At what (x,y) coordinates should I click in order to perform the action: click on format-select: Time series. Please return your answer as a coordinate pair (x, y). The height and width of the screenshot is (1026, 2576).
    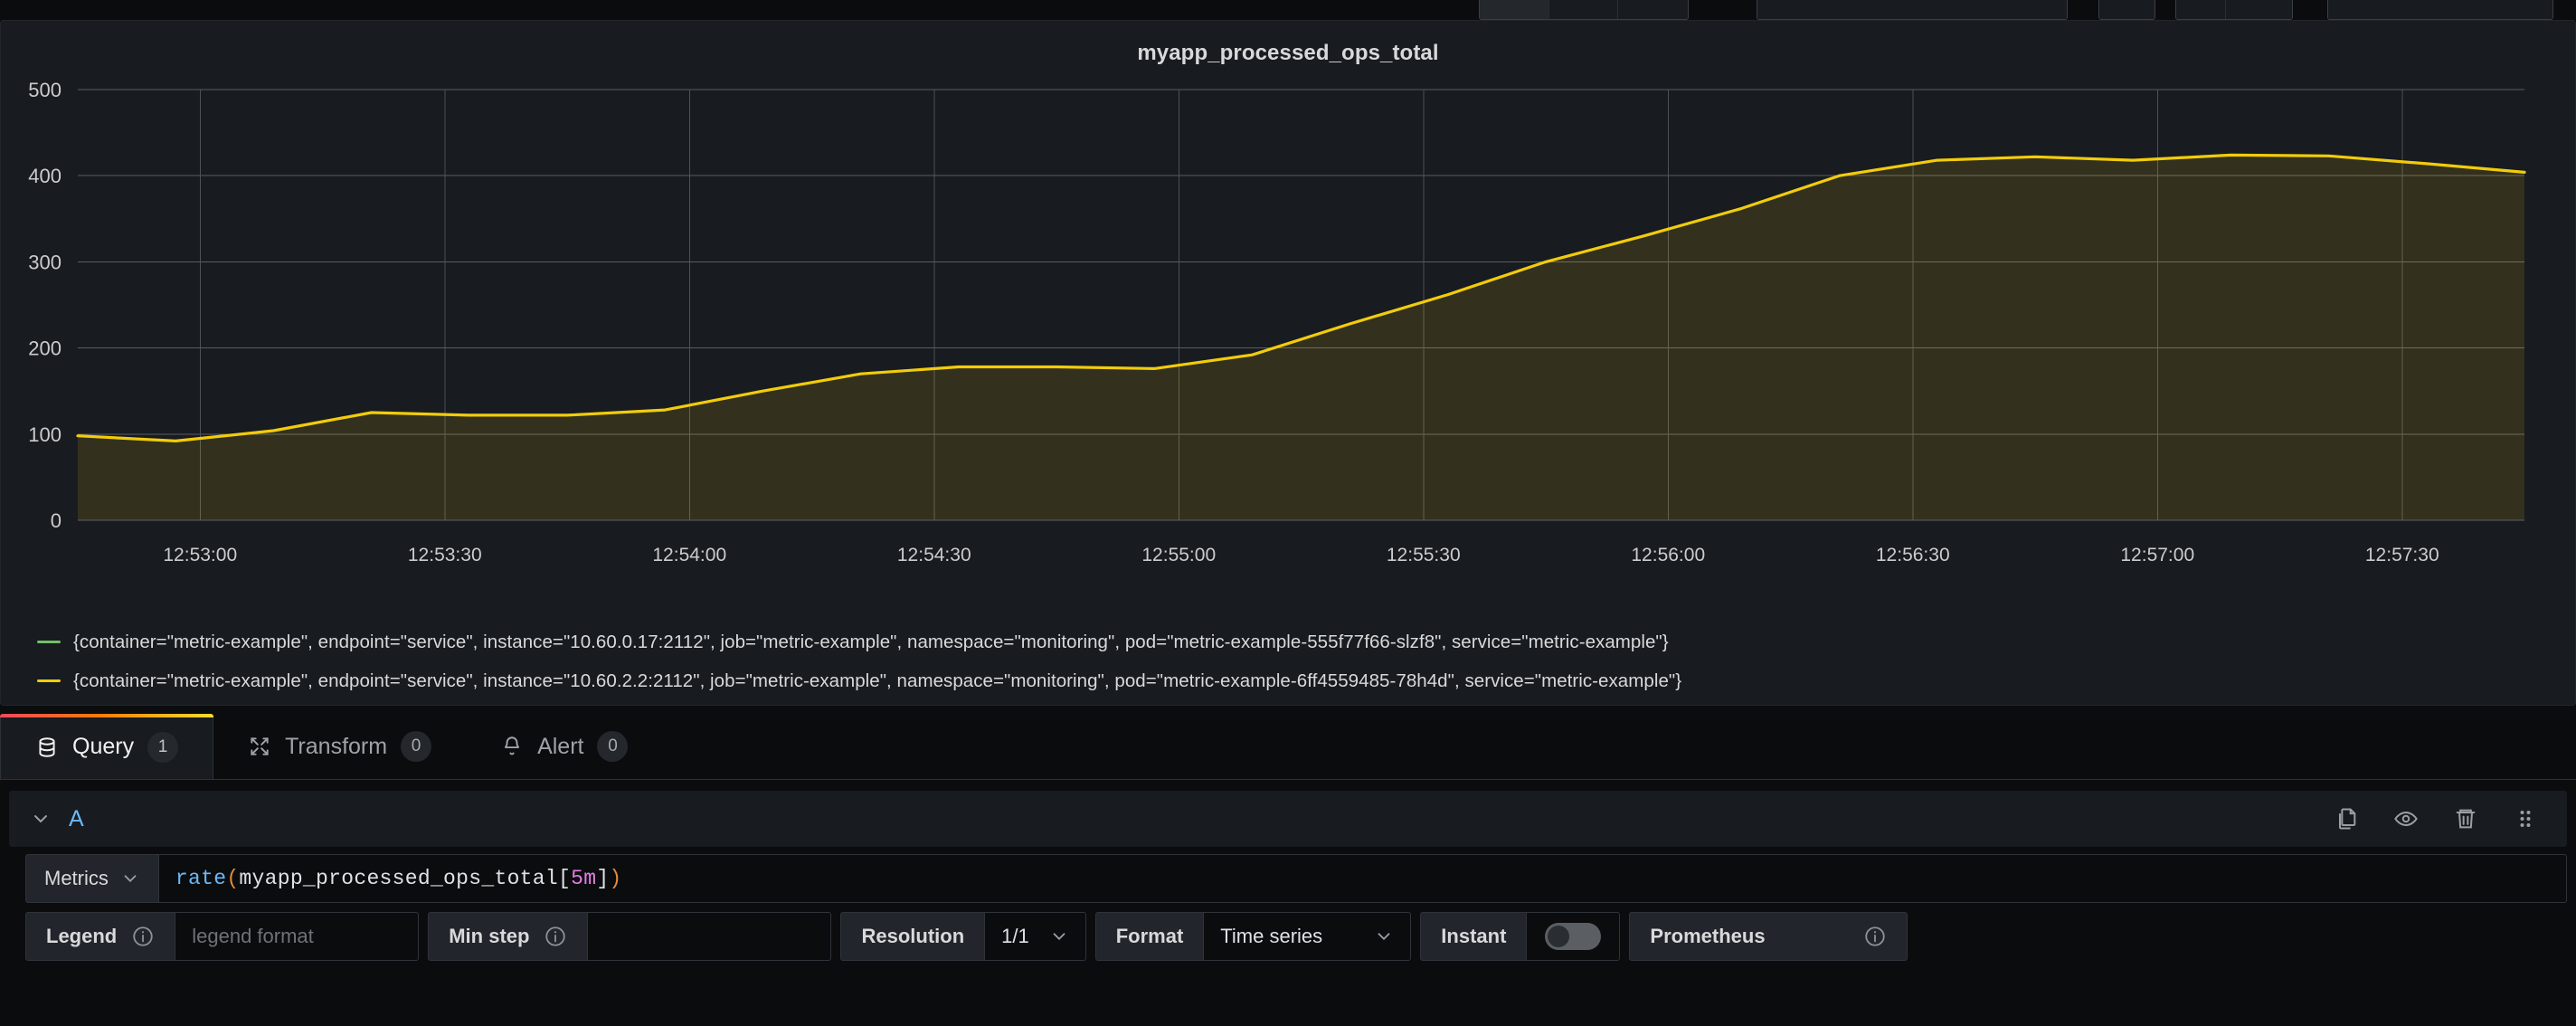
    Looking at the image, I should click on (1308, 936).